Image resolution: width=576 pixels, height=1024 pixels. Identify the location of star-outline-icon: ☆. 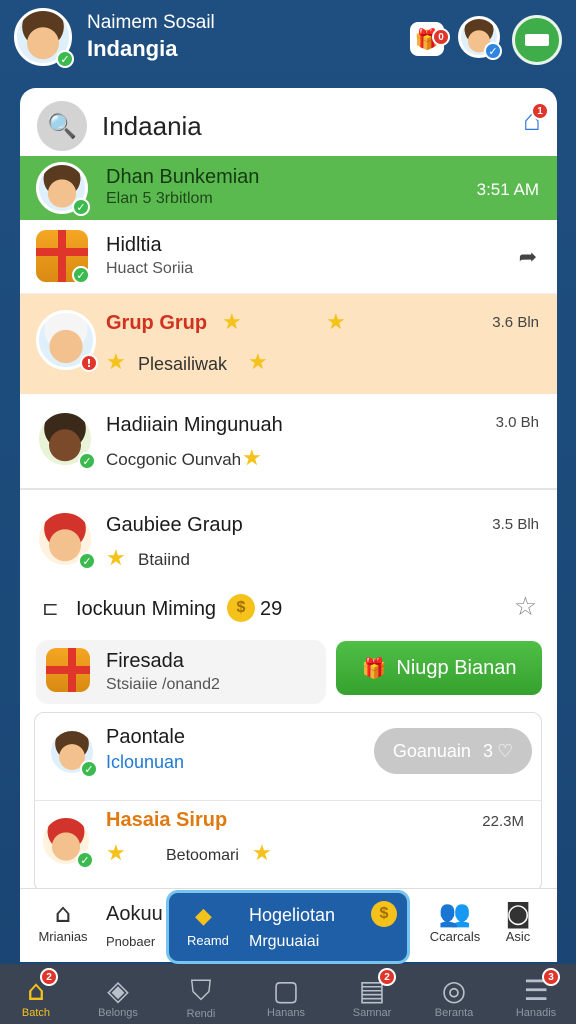
(525, 607).